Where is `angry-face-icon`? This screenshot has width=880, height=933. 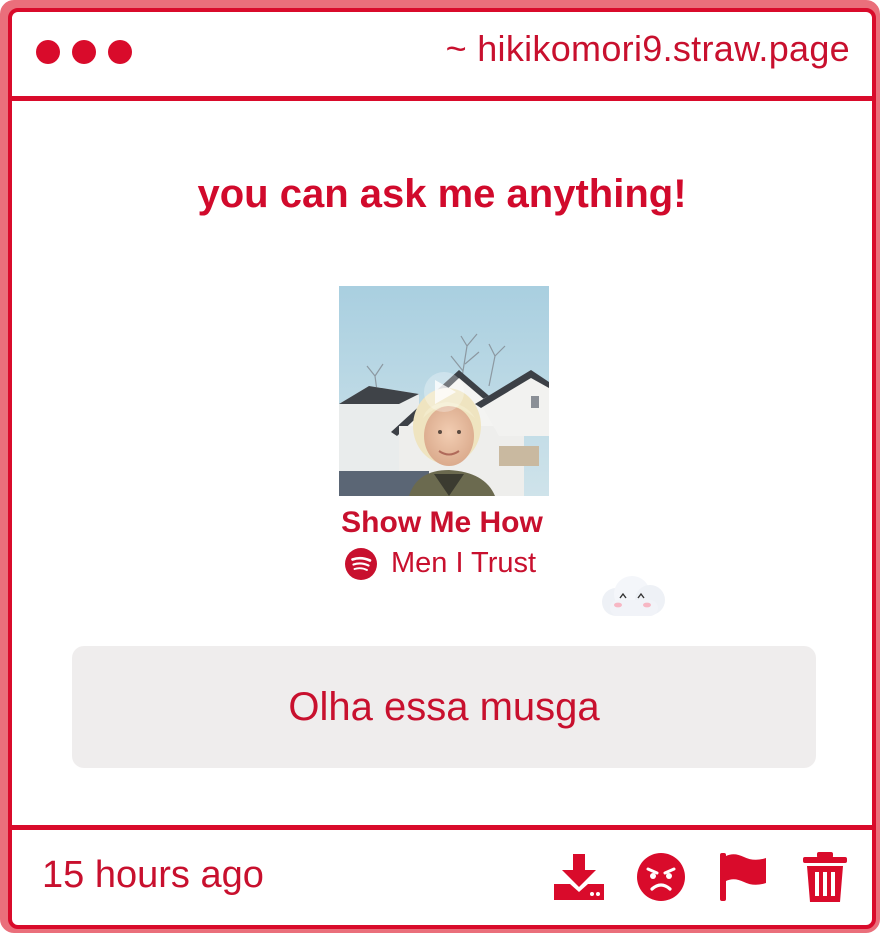 angry-face-icon is located at coordinates (661, 877).